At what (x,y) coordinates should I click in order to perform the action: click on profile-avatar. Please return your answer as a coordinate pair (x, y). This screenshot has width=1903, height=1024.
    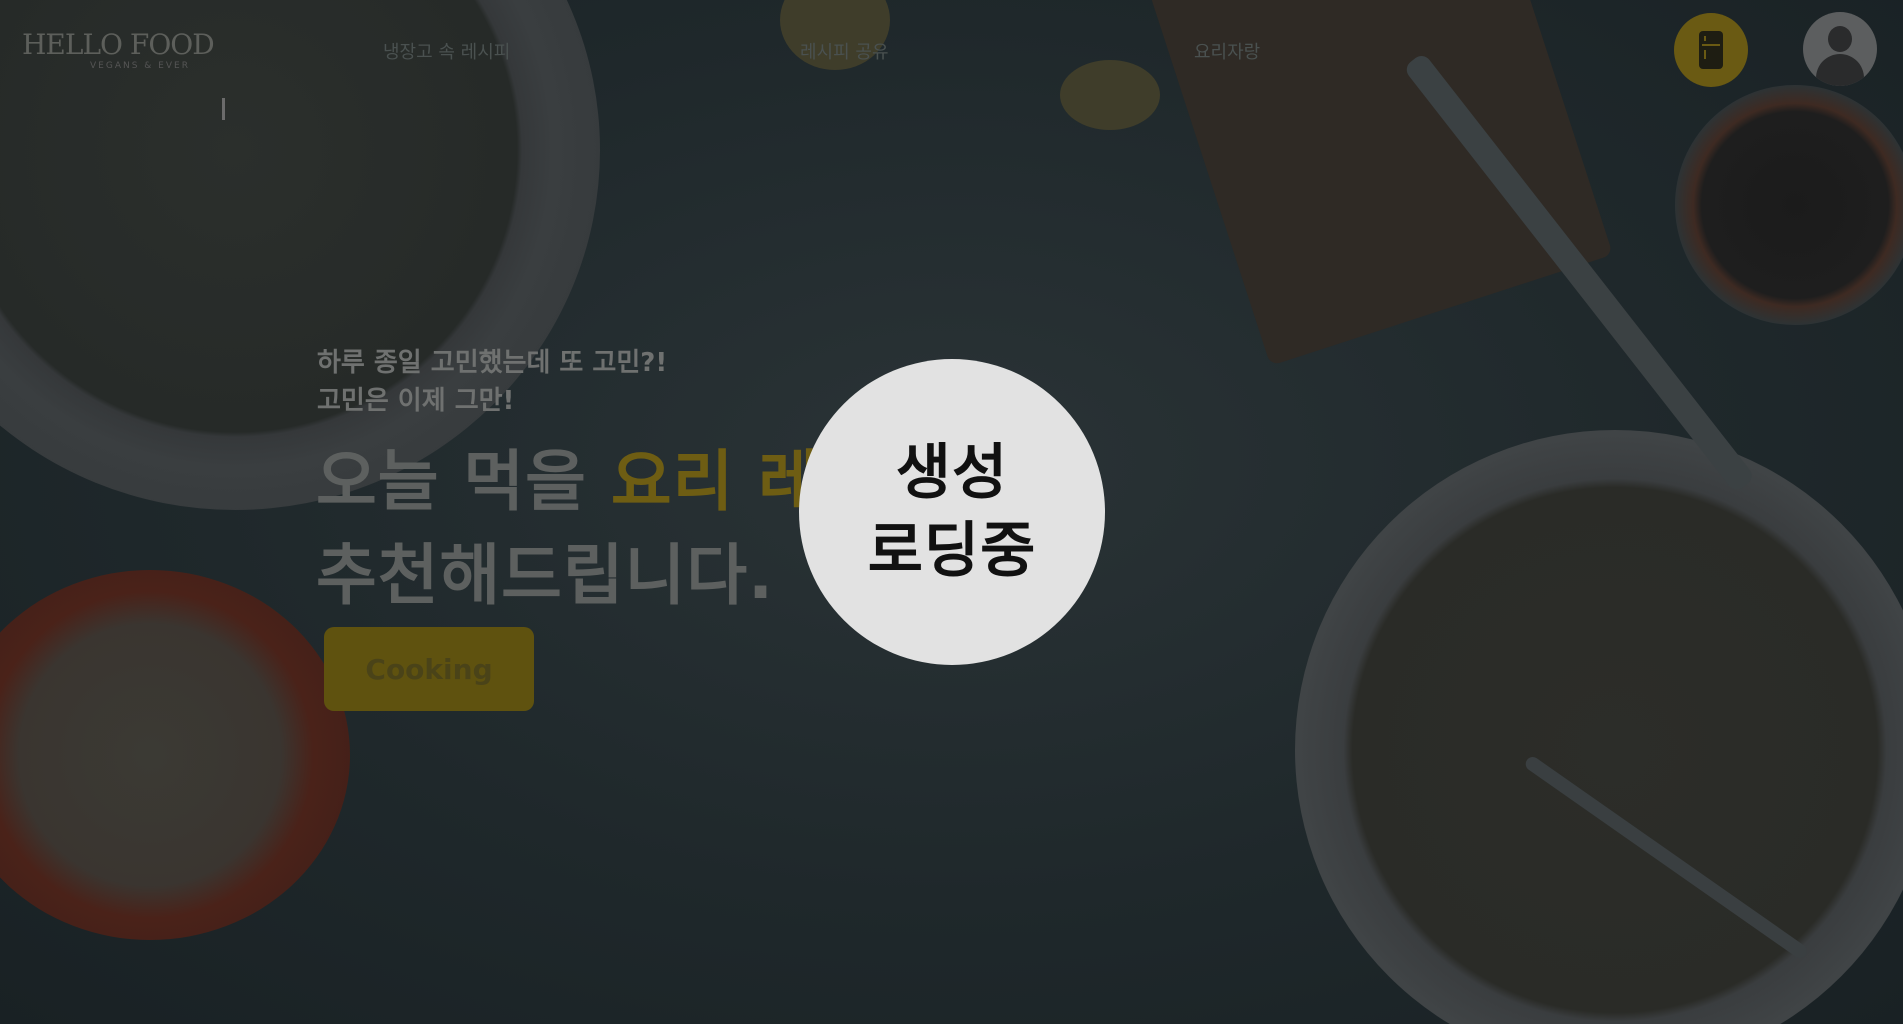
    Looking at the image, I should click on (1840, 49).